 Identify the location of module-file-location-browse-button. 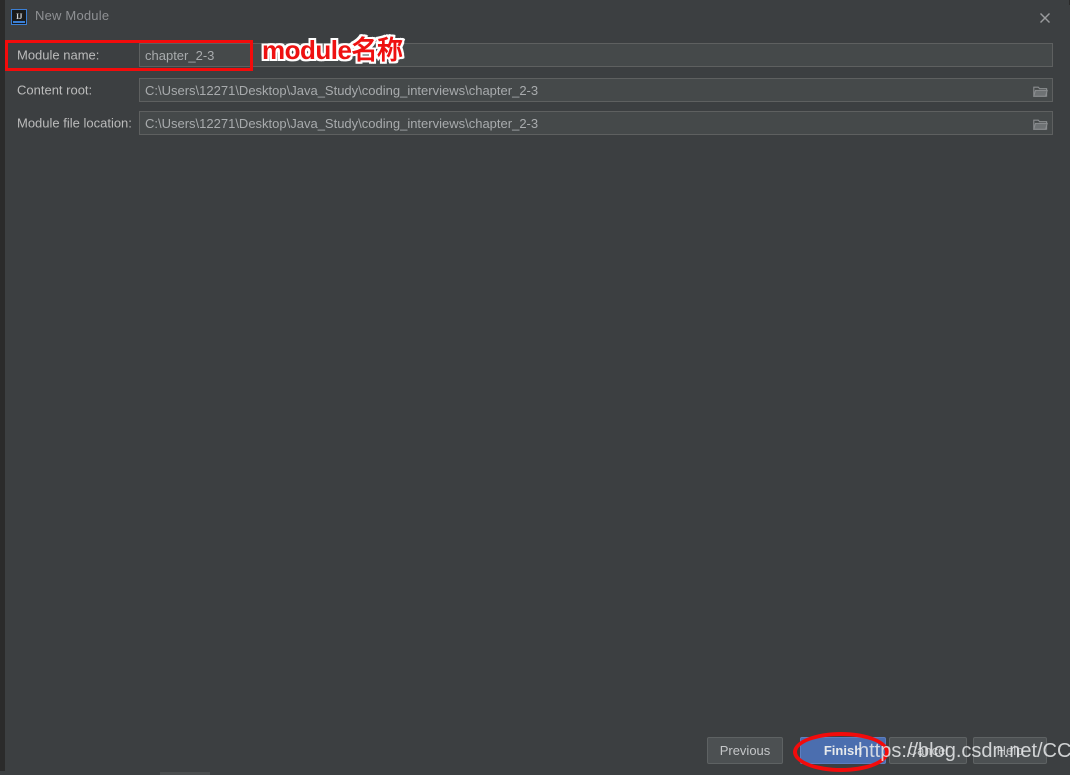
(1040, 124).